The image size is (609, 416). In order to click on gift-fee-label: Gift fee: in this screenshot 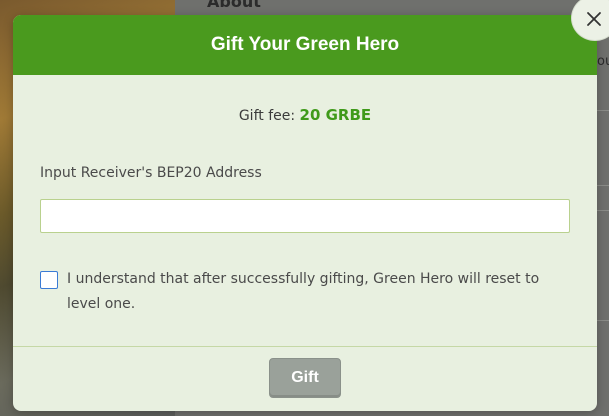, I will do `click(267, 116)`.